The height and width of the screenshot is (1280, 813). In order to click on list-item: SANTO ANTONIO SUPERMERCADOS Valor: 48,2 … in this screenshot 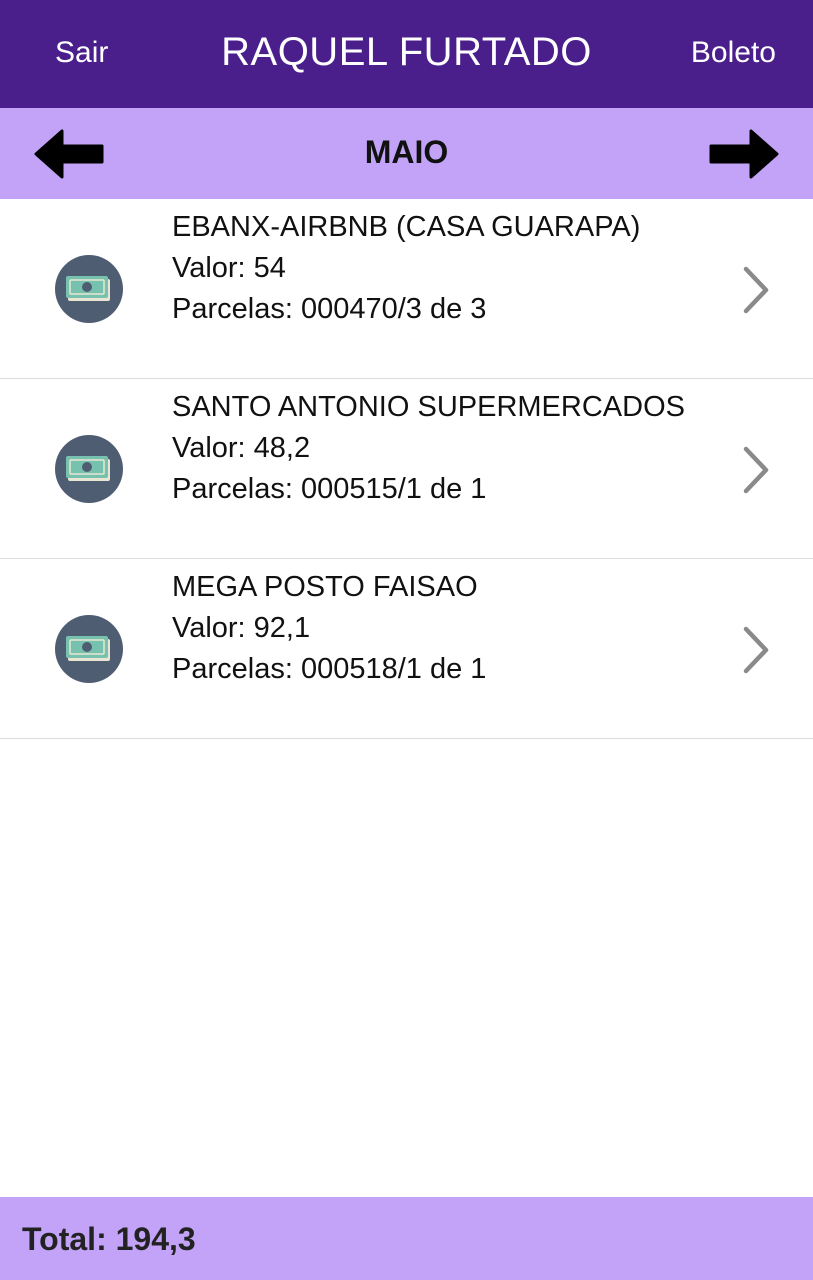, I will do `click(406, 469)`.